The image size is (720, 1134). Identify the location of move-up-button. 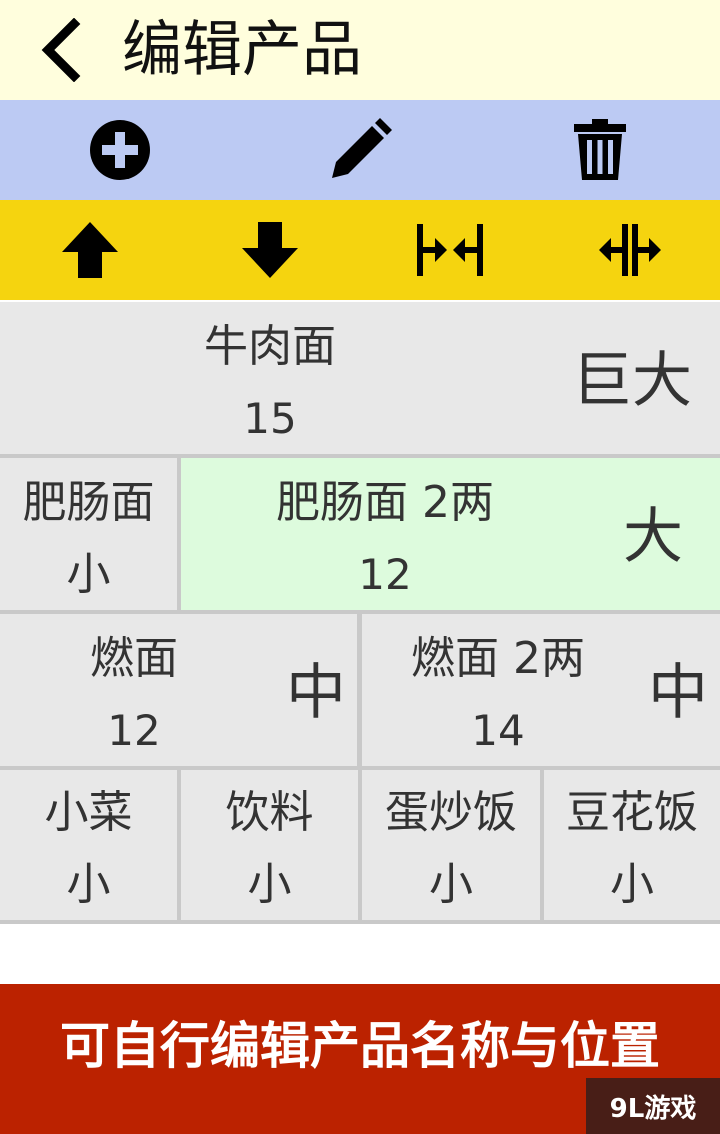
(90, 250).